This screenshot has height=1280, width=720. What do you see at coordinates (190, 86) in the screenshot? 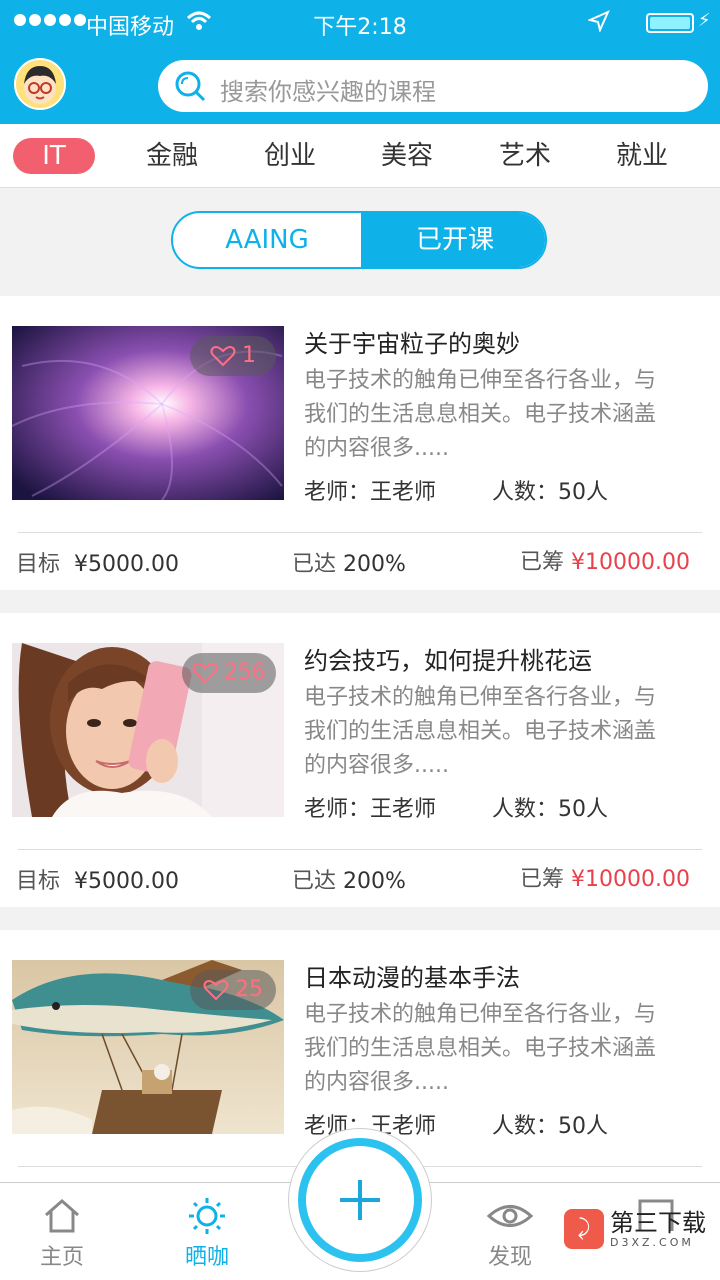
I see `search-icon` at bounding box center [190, 86].